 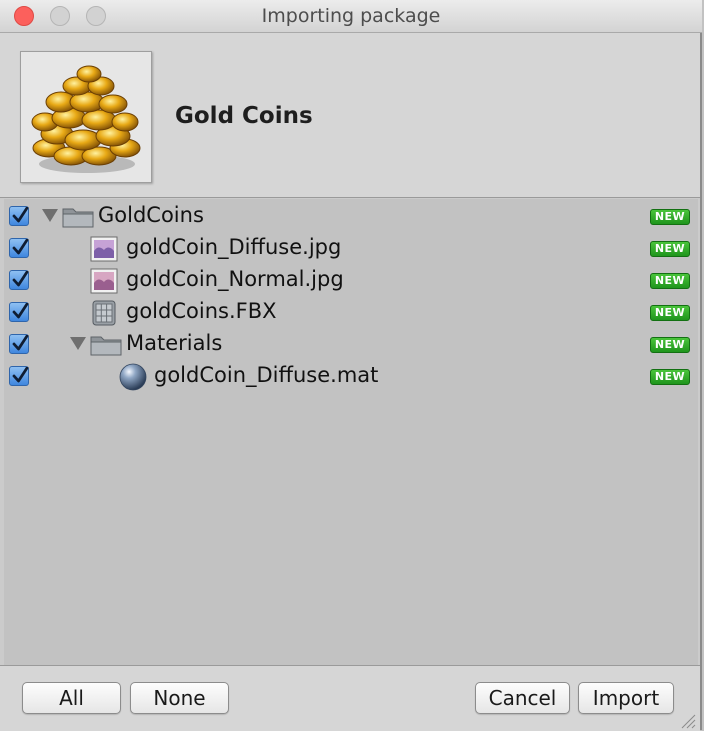 What do you see at coordinates (151, 215) in the screenshot?
I see `tree-item-label: GoldCoins` at bounding box center [151, 215].